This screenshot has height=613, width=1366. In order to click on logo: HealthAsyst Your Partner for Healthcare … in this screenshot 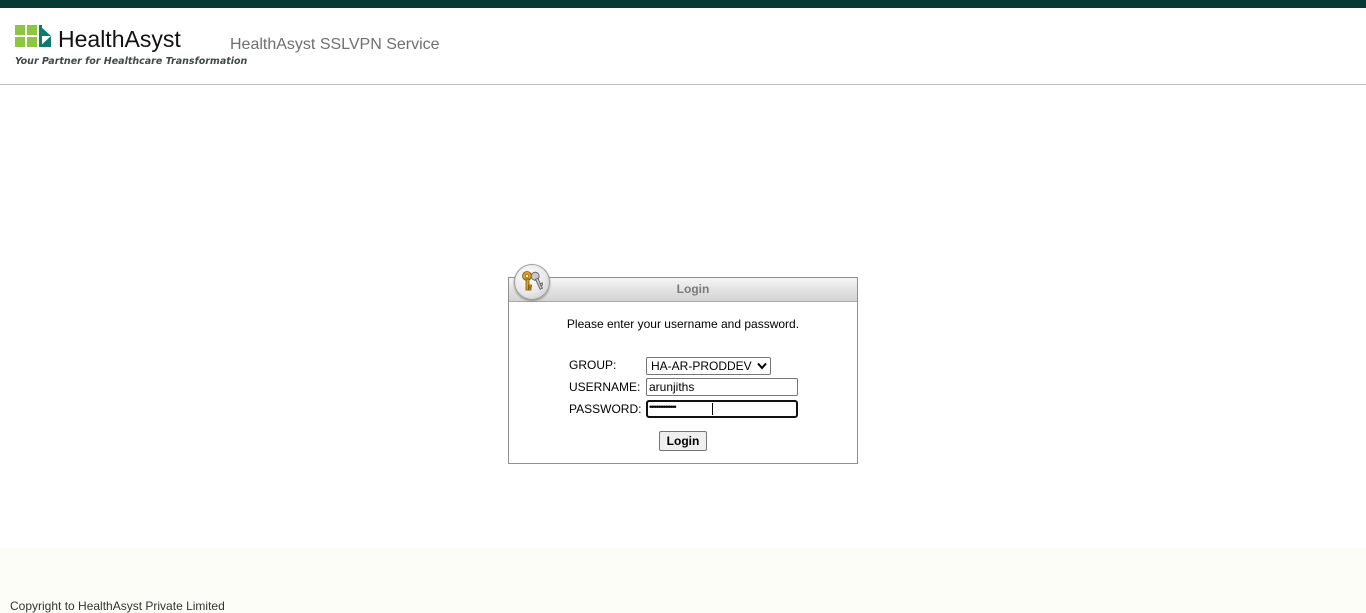, I will do `click(131, 50)`.